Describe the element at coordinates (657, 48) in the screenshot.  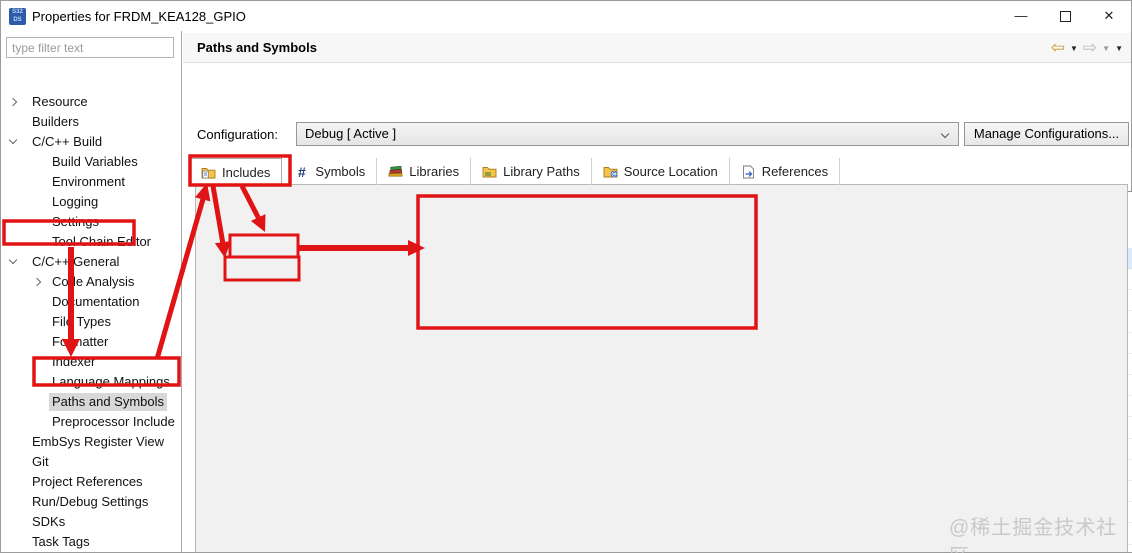
I see `page-header: Paths and Symbols ⇦ ▼ ⇨ ▼ ▼` at that location.